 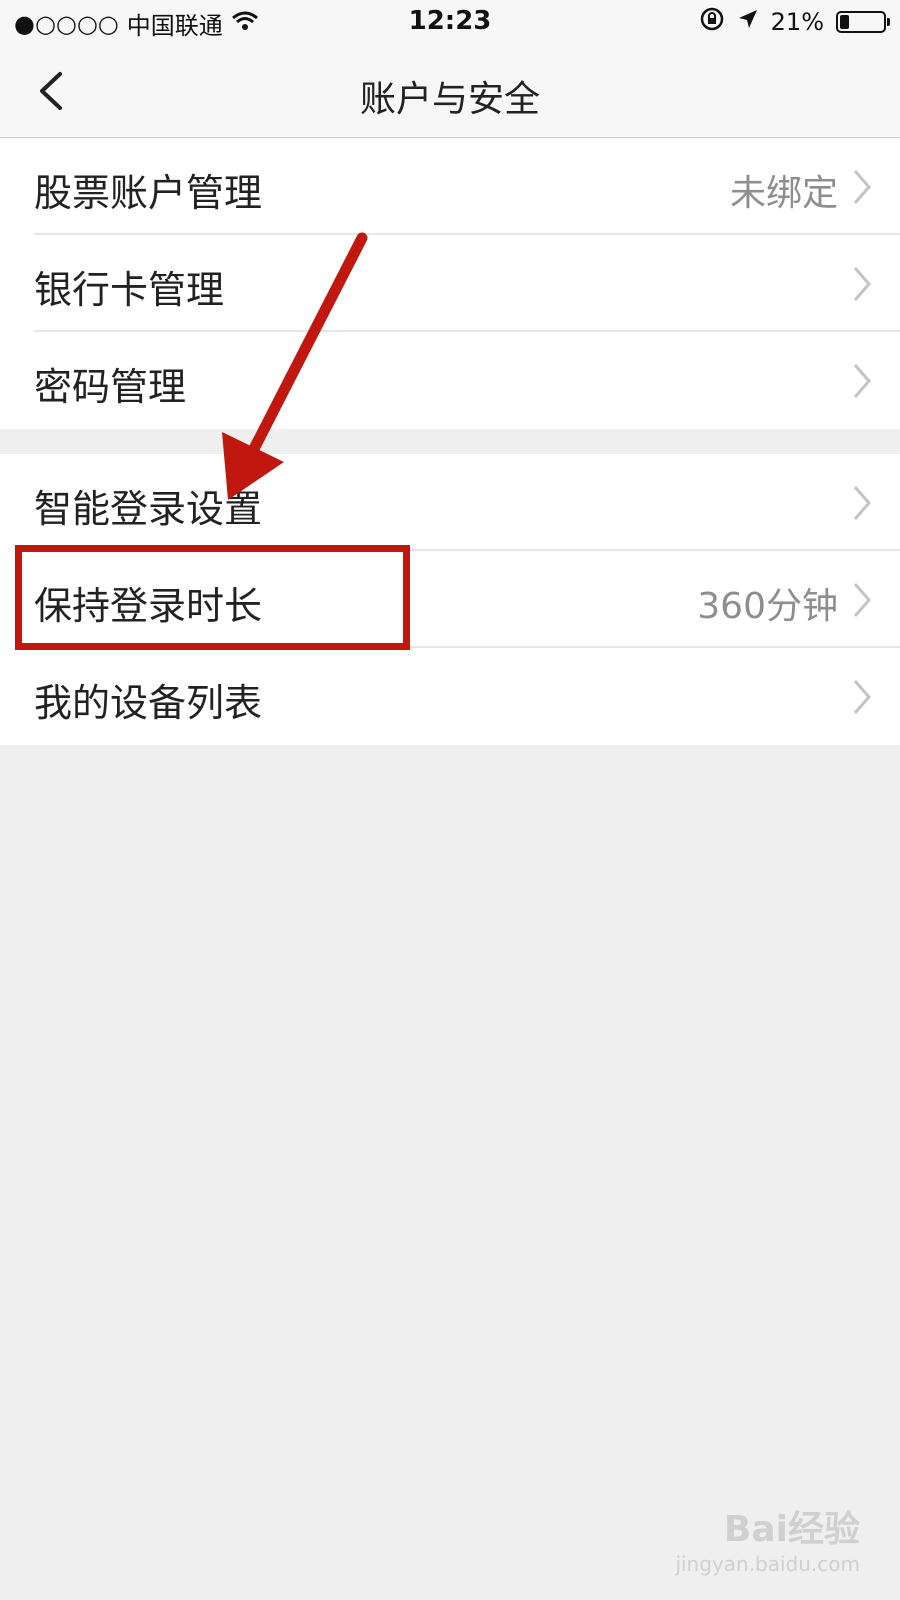 I want to click on watermark-brand: Bai经验, so click(x=791, y=1529).